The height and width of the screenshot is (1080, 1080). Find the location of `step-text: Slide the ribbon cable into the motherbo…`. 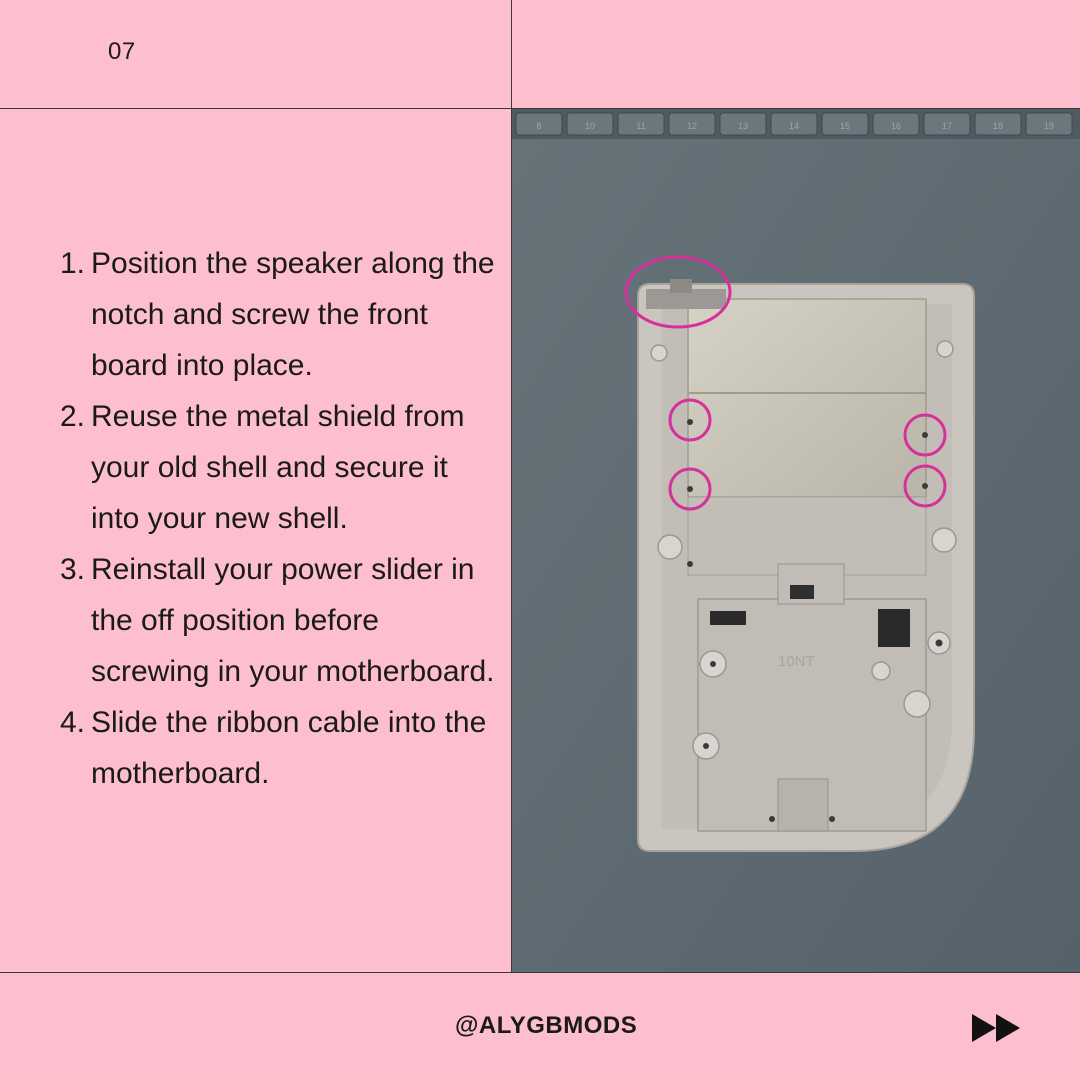

step-text: Slide the ribbon cable into the motherbo… is located at coordinates (289, 748).